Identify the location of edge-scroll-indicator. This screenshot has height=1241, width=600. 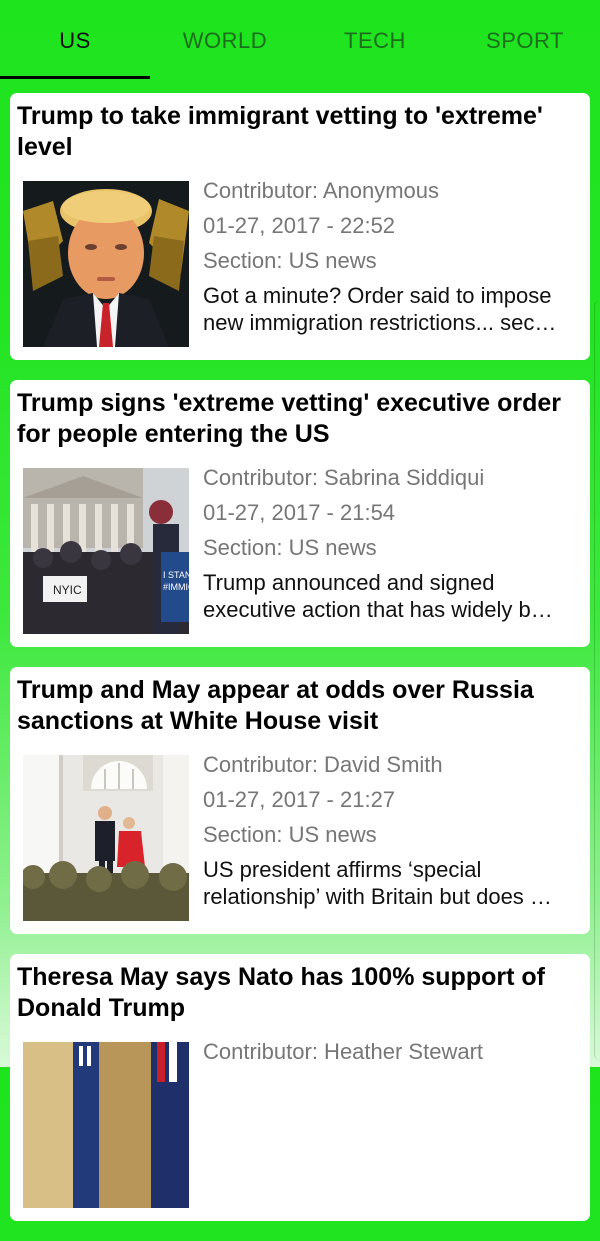
(597, 680).